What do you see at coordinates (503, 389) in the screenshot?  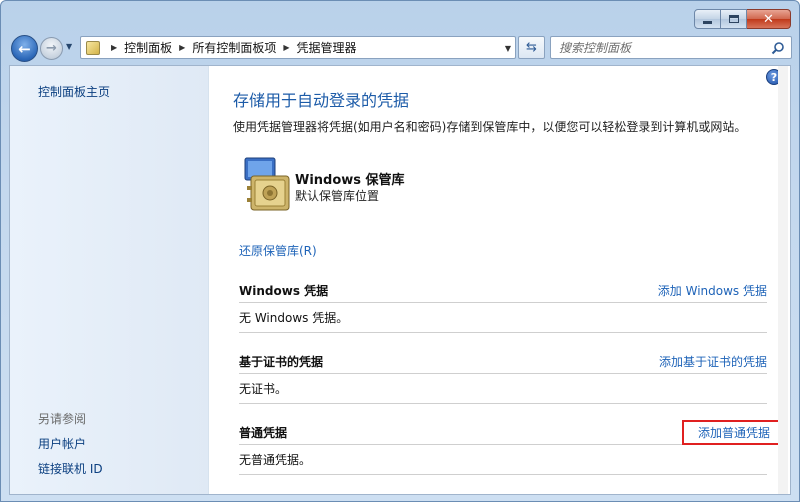 I see `section-empty-text: 无证书。` at bounding box center [503, 389].